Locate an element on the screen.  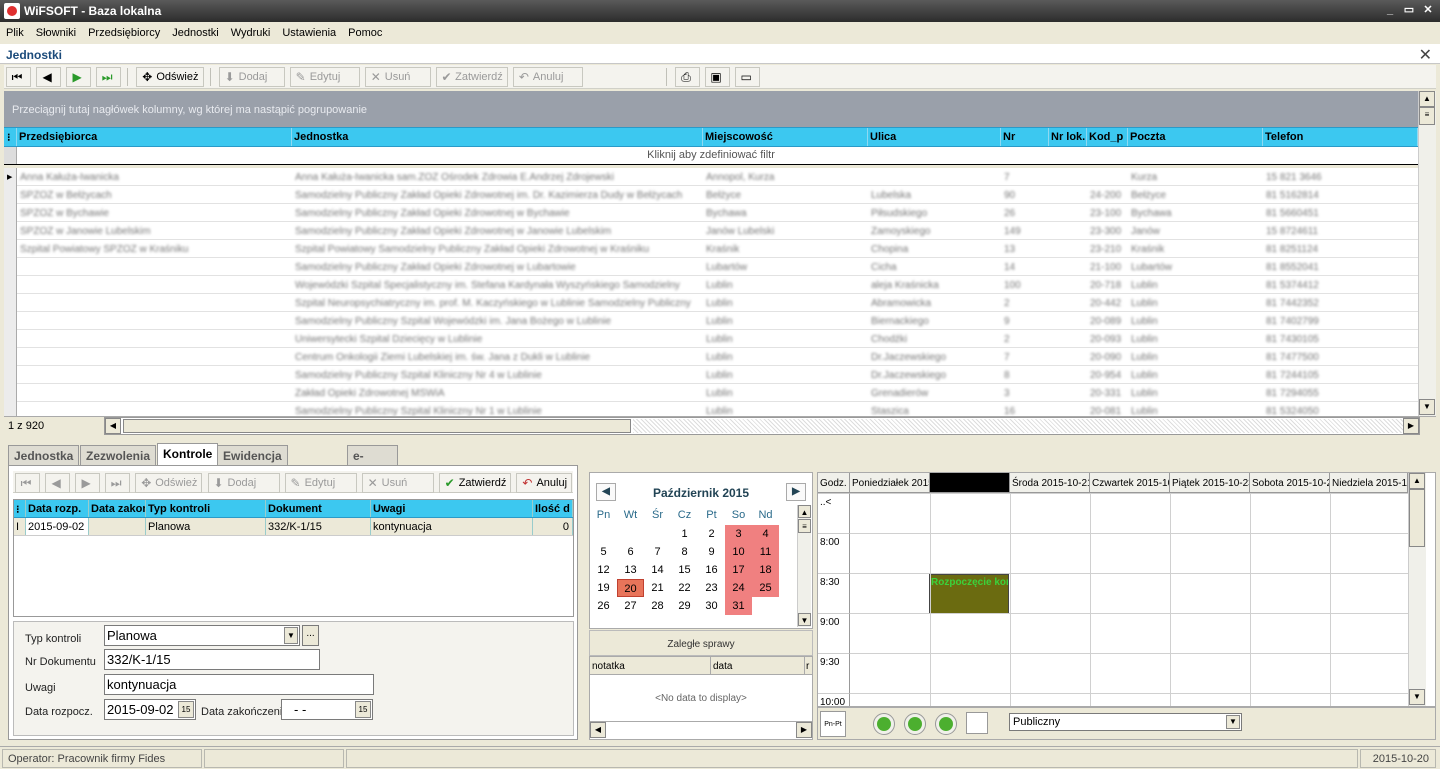
calendar-day: 3 is located at coordinates (738, 534).